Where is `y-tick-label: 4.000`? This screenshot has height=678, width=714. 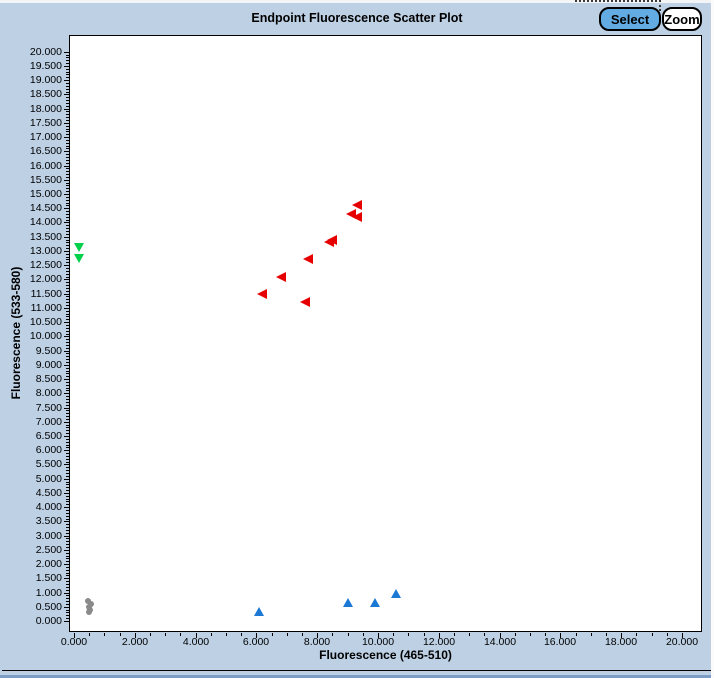
y-tick-label: 4.000 is located at coordinates (48, 507).